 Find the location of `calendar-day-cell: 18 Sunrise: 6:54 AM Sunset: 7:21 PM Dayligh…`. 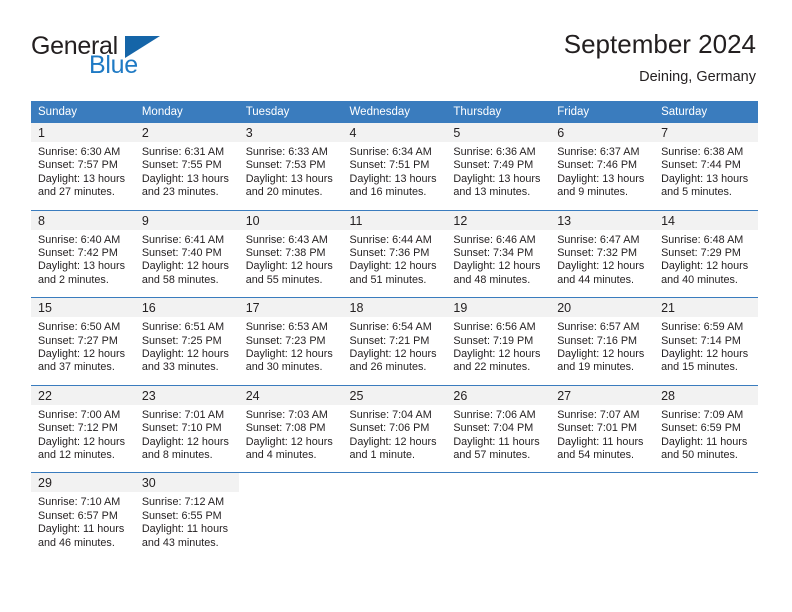

calendar-day-cell: 18 Sunrise: 6:54 AM Sunset: 7:21 PM Dayligh… is located at coordinates (394, 341).